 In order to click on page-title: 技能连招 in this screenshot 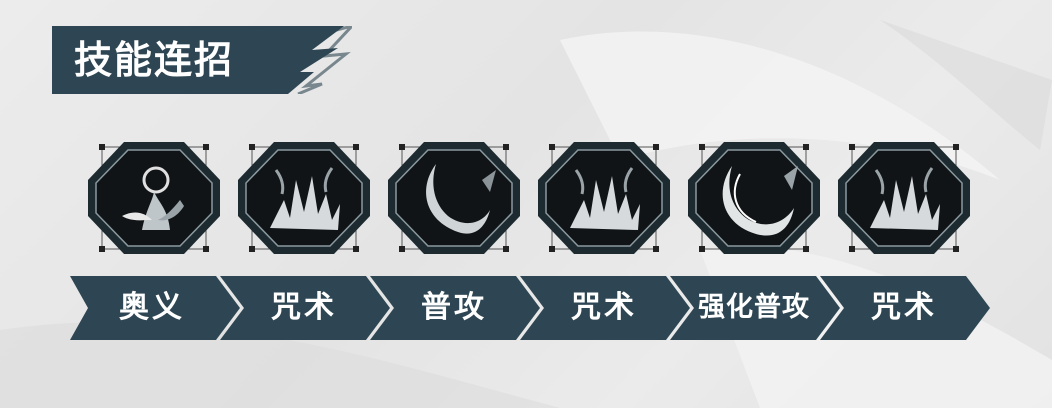, I will do `click(154, 60)`.